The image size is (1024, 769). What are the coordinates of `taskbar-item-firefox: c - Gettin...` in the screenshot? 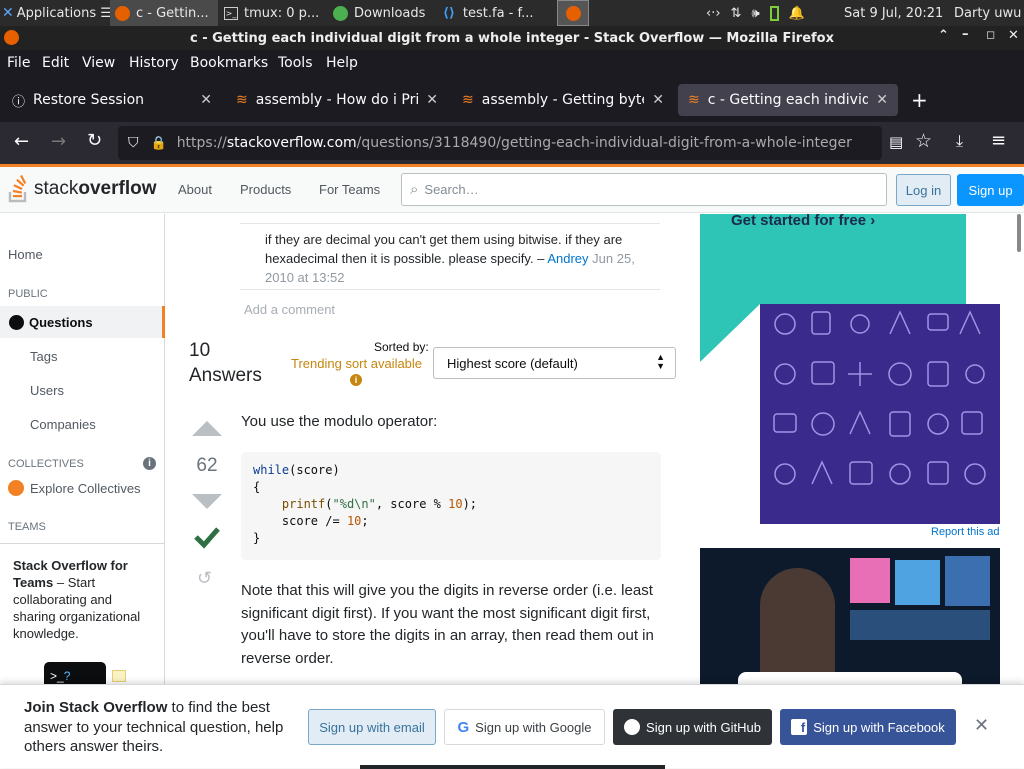 It's located at (164, 13).